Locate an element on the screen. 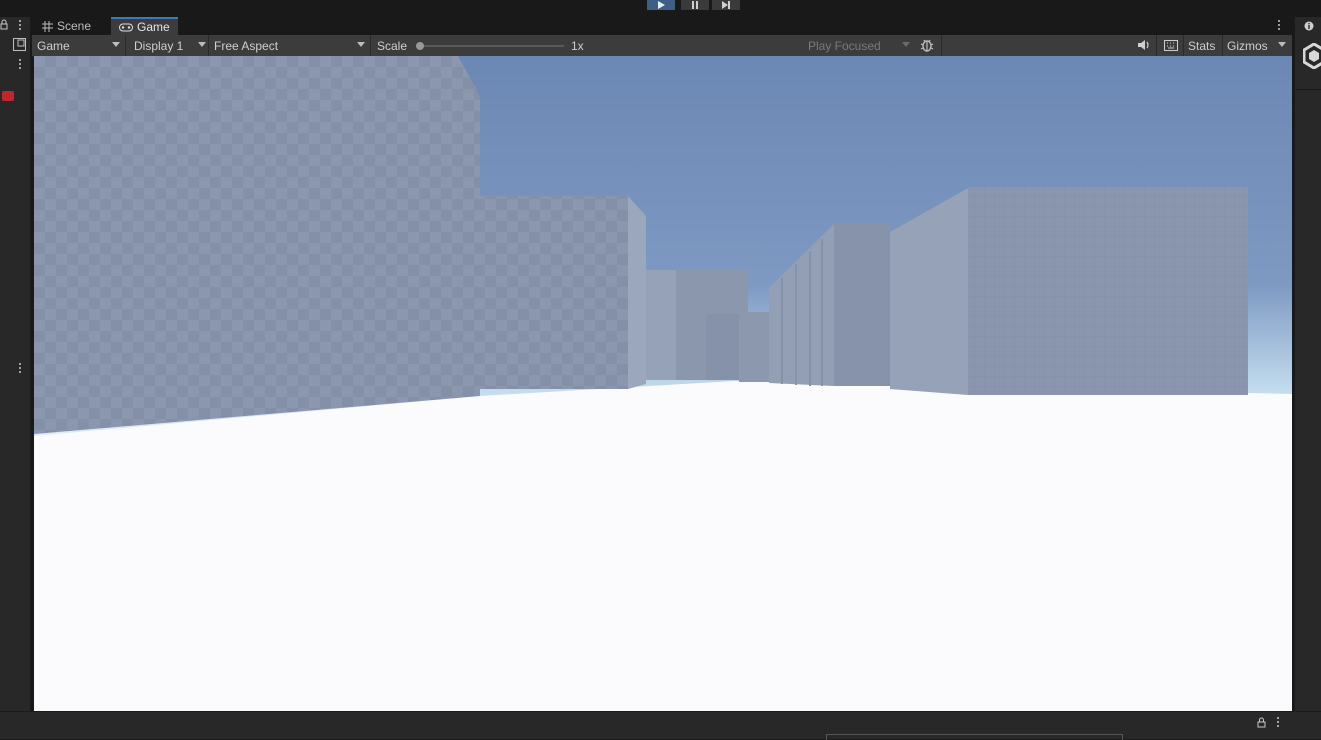 The height and width of the screenshot is (740, 1321). scale-label: Scale is located at coordinates (392, 45).